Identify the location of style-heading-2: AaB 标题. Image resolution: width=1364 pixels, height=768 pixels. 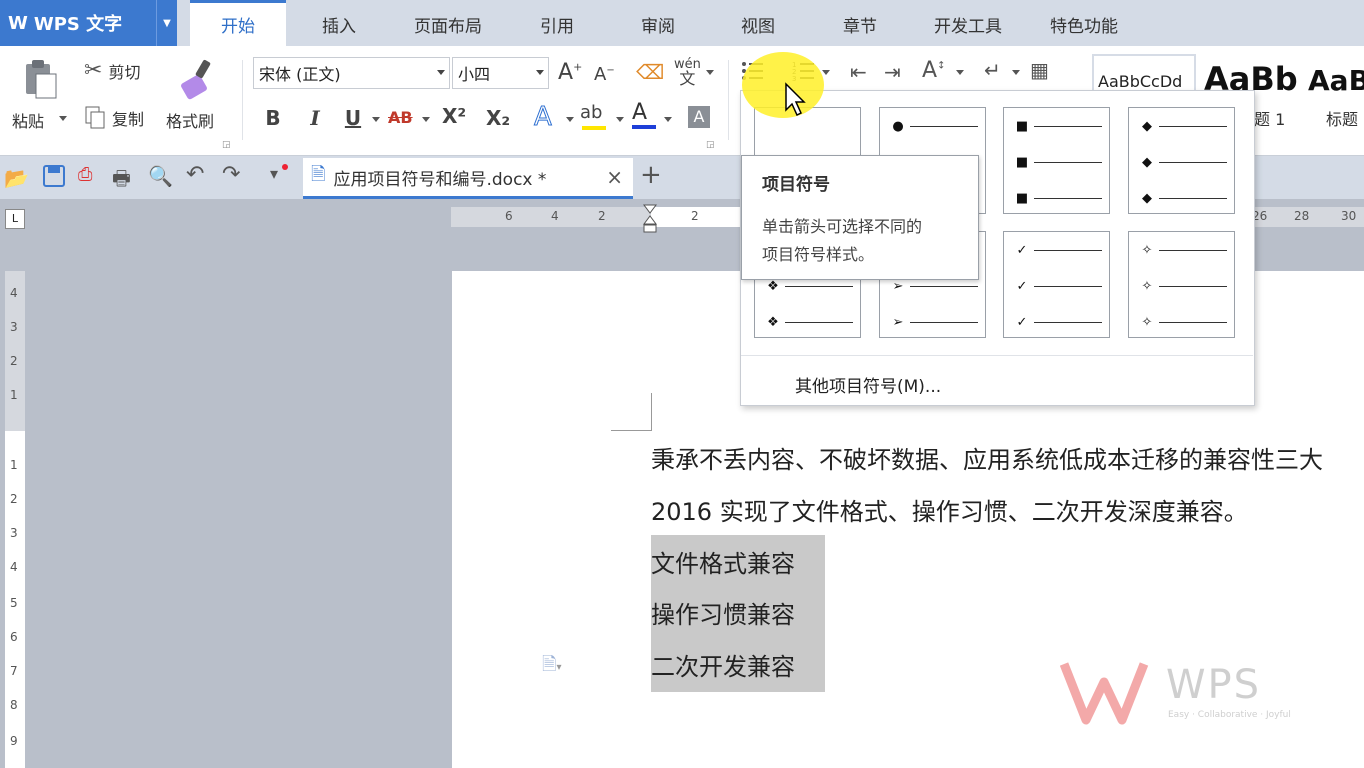
(1334, 94).